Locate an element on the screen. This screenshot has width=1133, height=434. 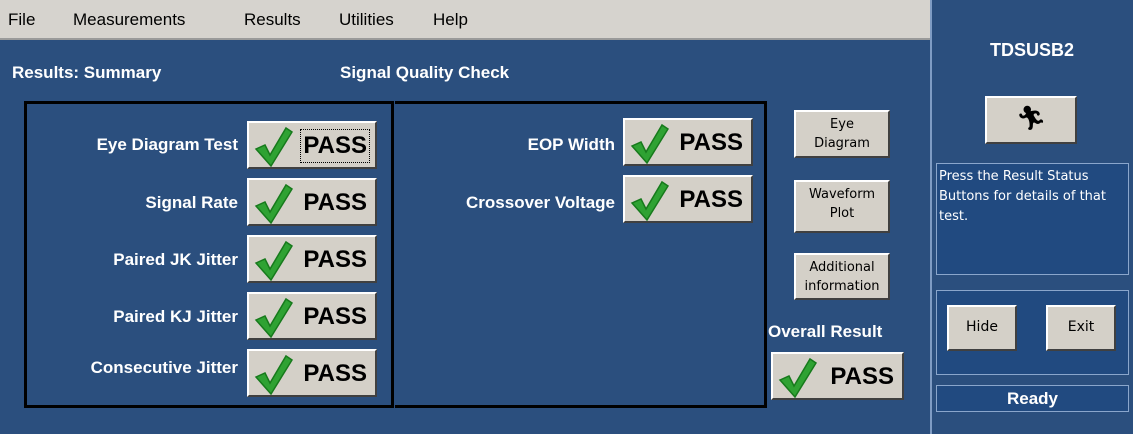
pass-button-paired-jk-jitter: PASS is located at coordinates (312, 259).